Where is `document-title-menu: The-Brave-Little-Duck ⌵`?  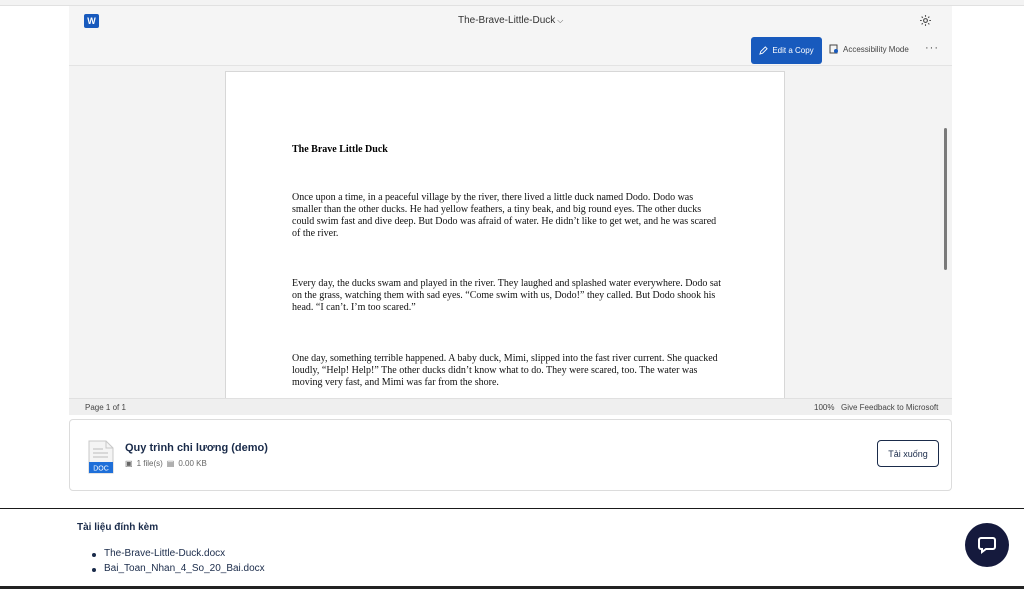 document-title-menu: The-Brave-Little-Duck ⌵ is located at coordinates (510, 20).